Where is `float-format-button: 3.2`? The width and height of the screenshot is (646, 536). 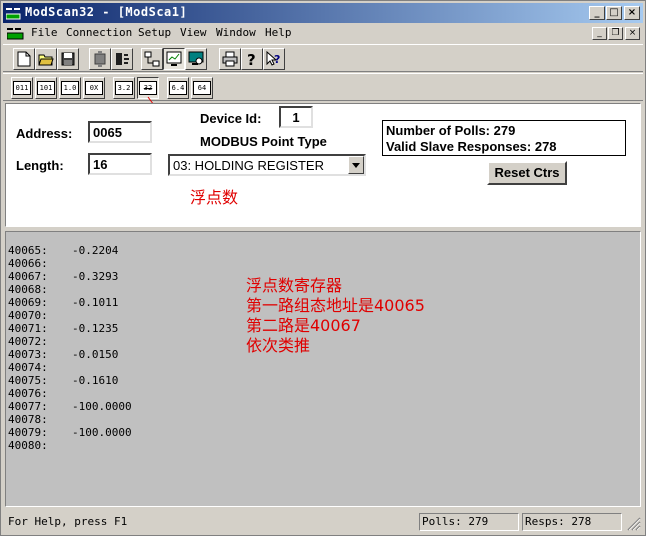 float-format-button: 3.2 is located at coordinates (124, 88).